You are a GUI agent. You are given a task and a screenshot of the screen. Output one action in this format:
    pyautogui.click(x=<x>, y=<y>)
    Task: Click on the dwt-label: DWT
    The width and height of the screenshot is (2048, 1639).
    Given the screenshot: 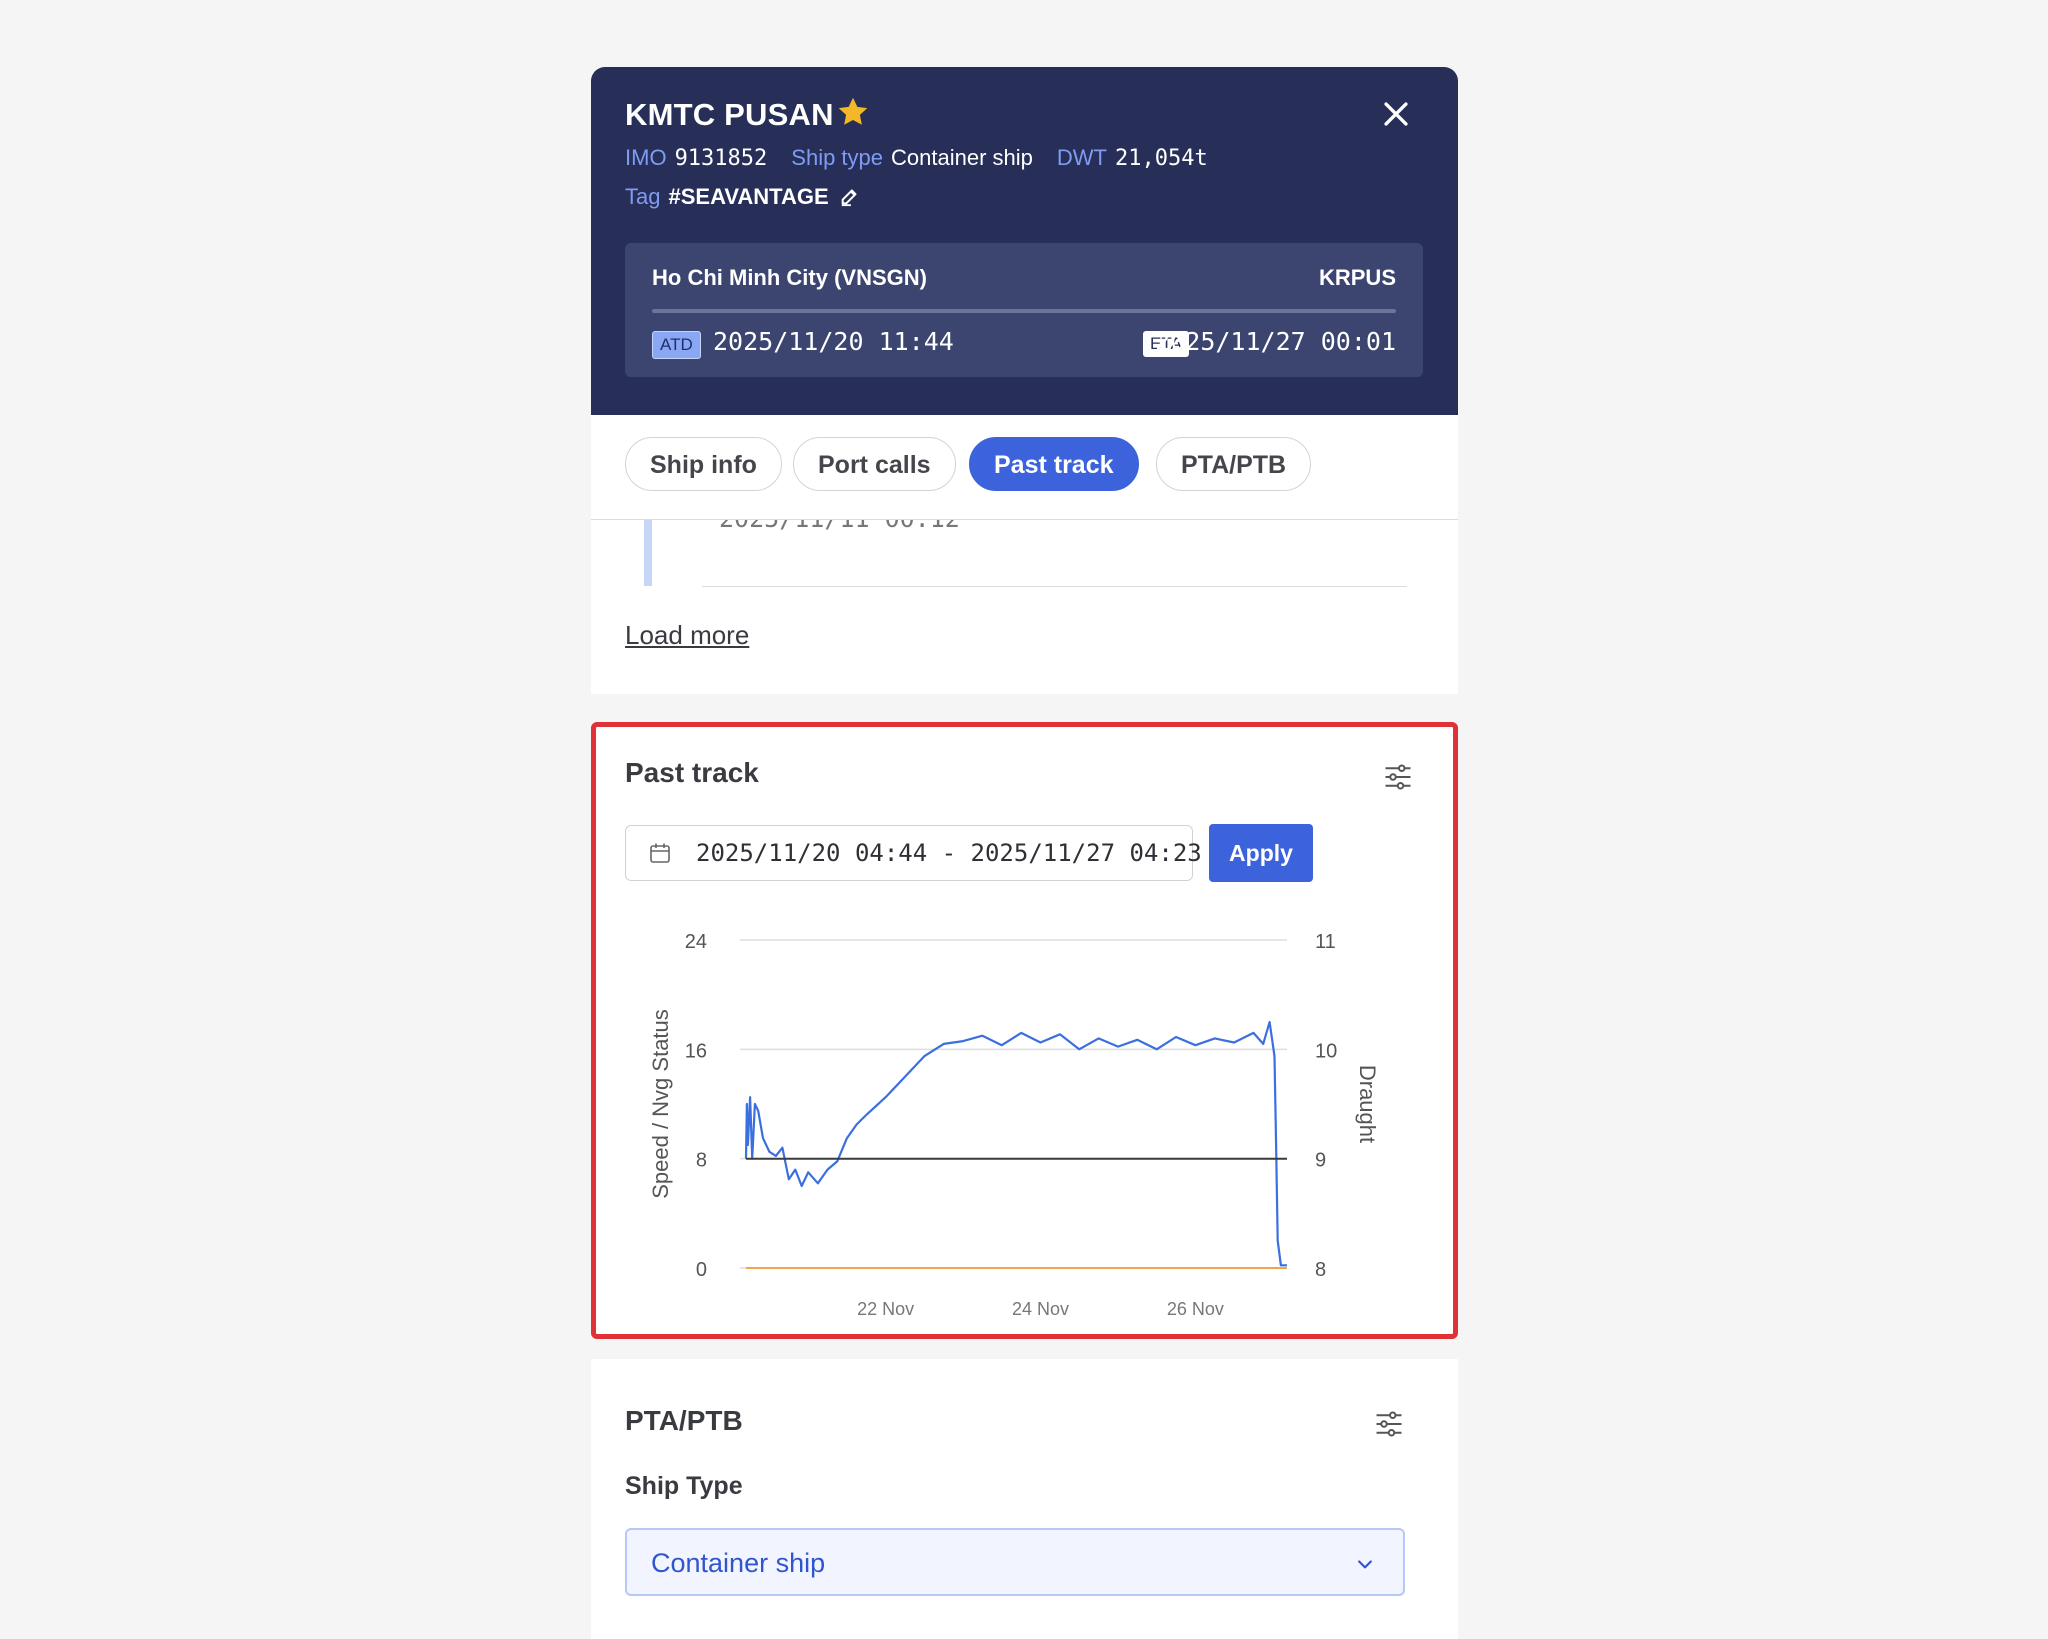 What is the action you would take?
    pyautogui.click(x=1081, y=157)
    